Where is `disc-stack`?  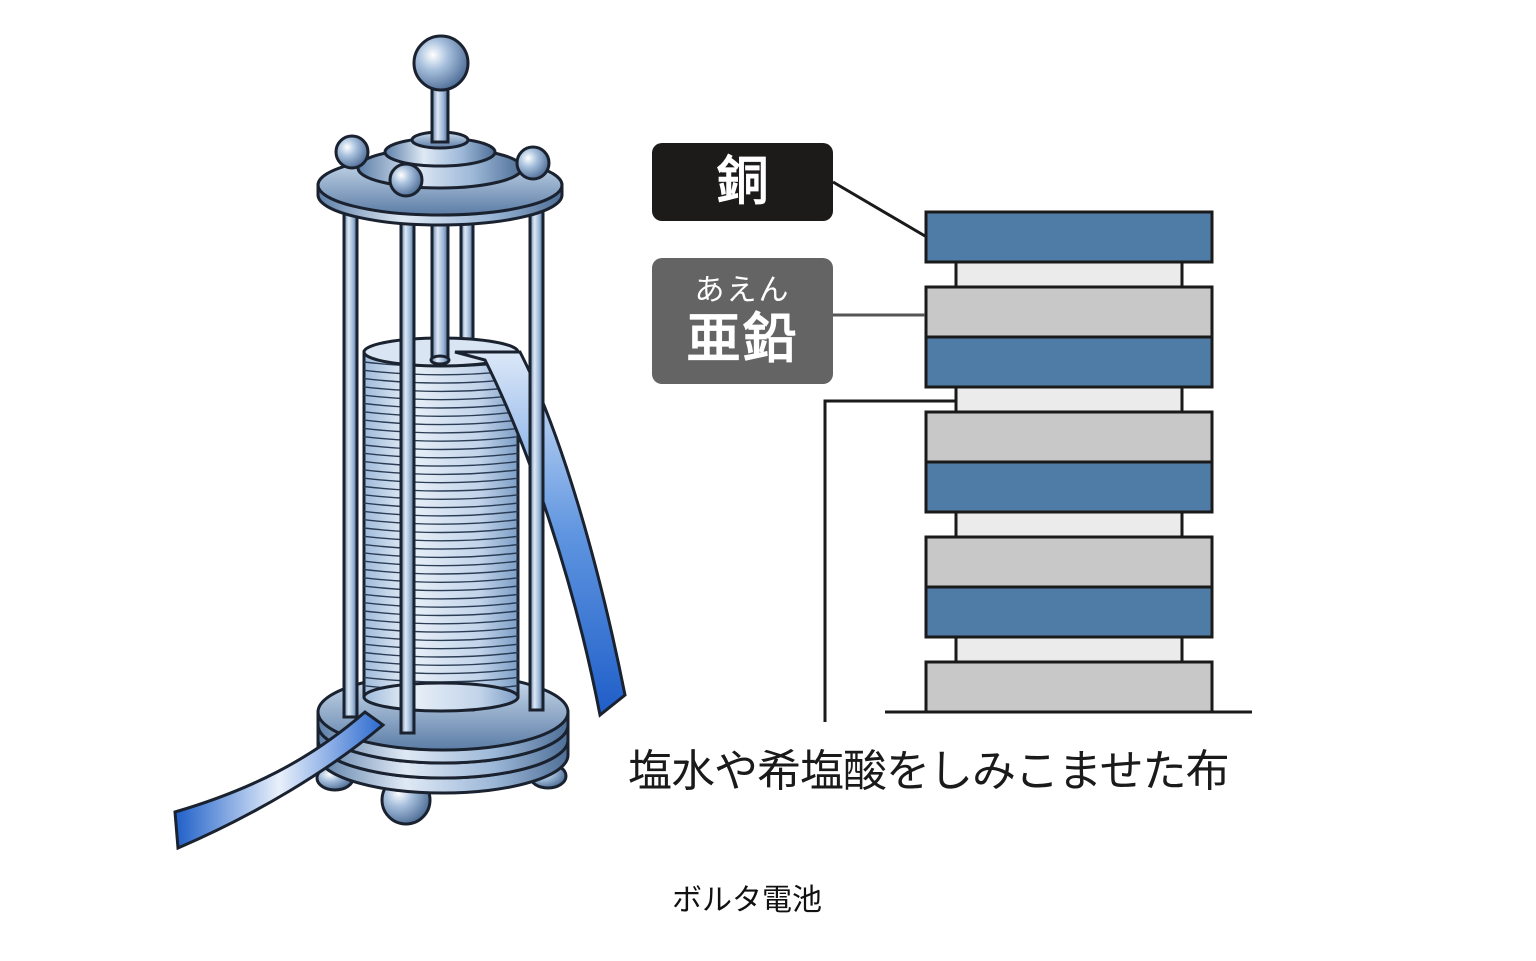 disc-stack is located at coordinates (441, 524).